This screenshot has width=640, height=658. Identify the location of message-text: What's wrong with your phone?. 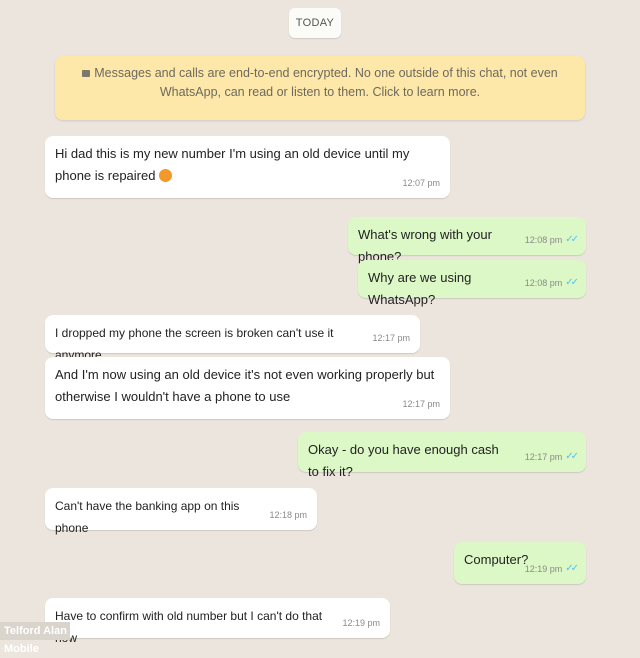
(425, 245).